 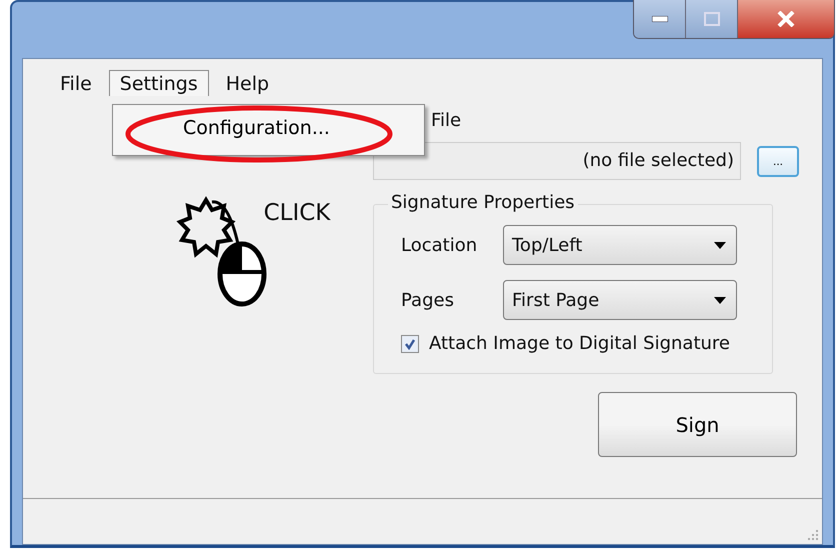 I want to click on minimize-button, so click(x=660, y=19).